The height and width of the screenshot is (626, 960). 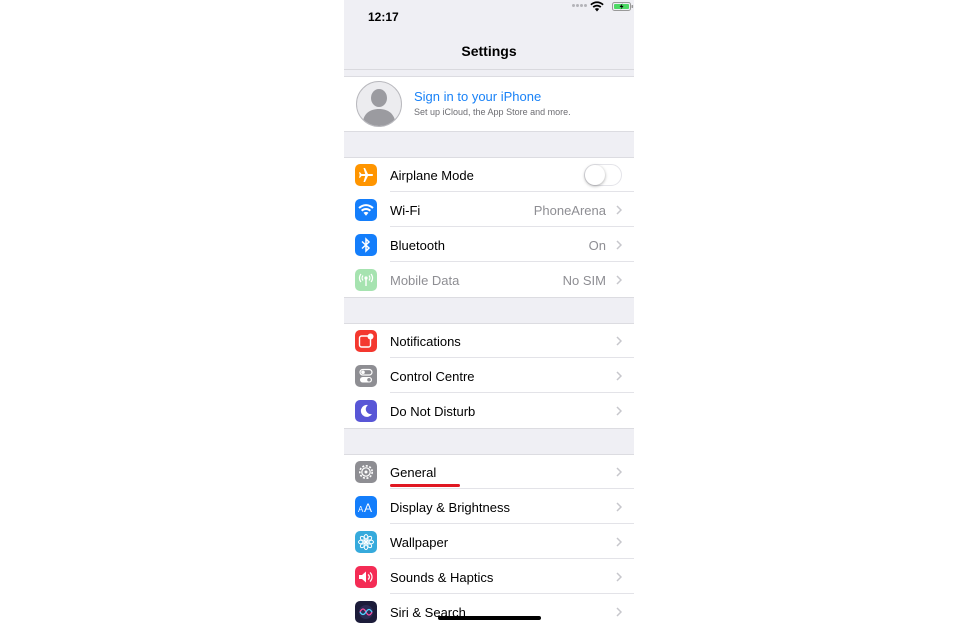 What do you see at coordinates (489, 69) in the screenshot?
I see `nav-divider` at bounding box center [489, 69].